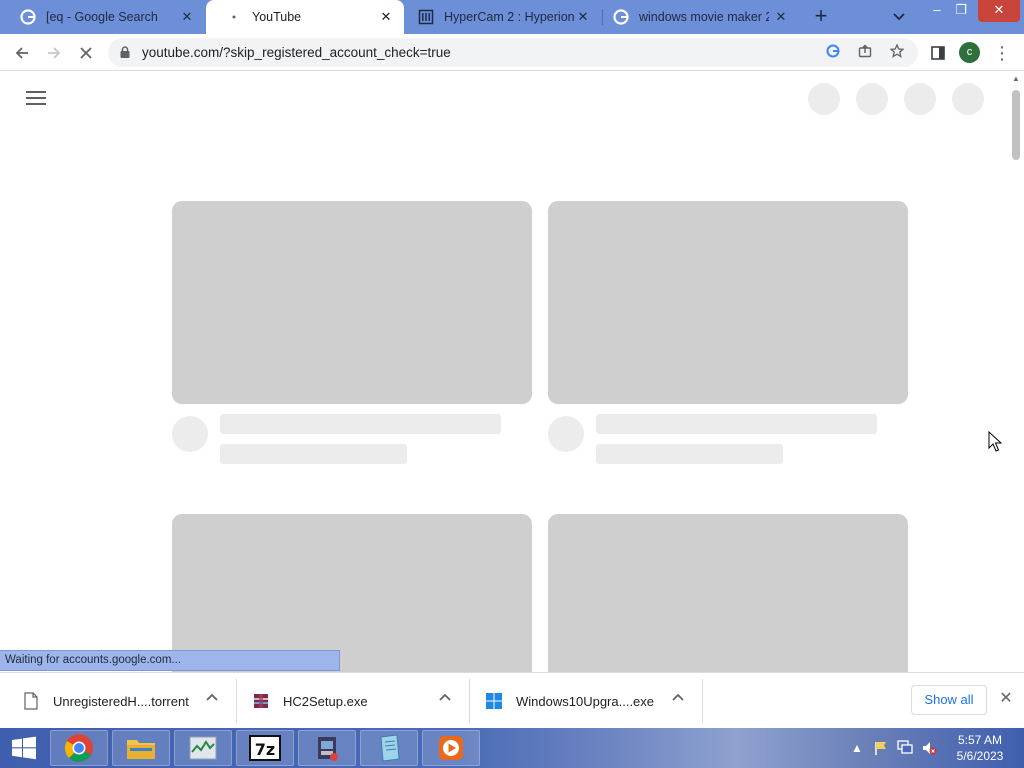  What do you see at coordinates (865, 53) in the screenshot?
I see `share-icon` at bounding box center [865, 53].